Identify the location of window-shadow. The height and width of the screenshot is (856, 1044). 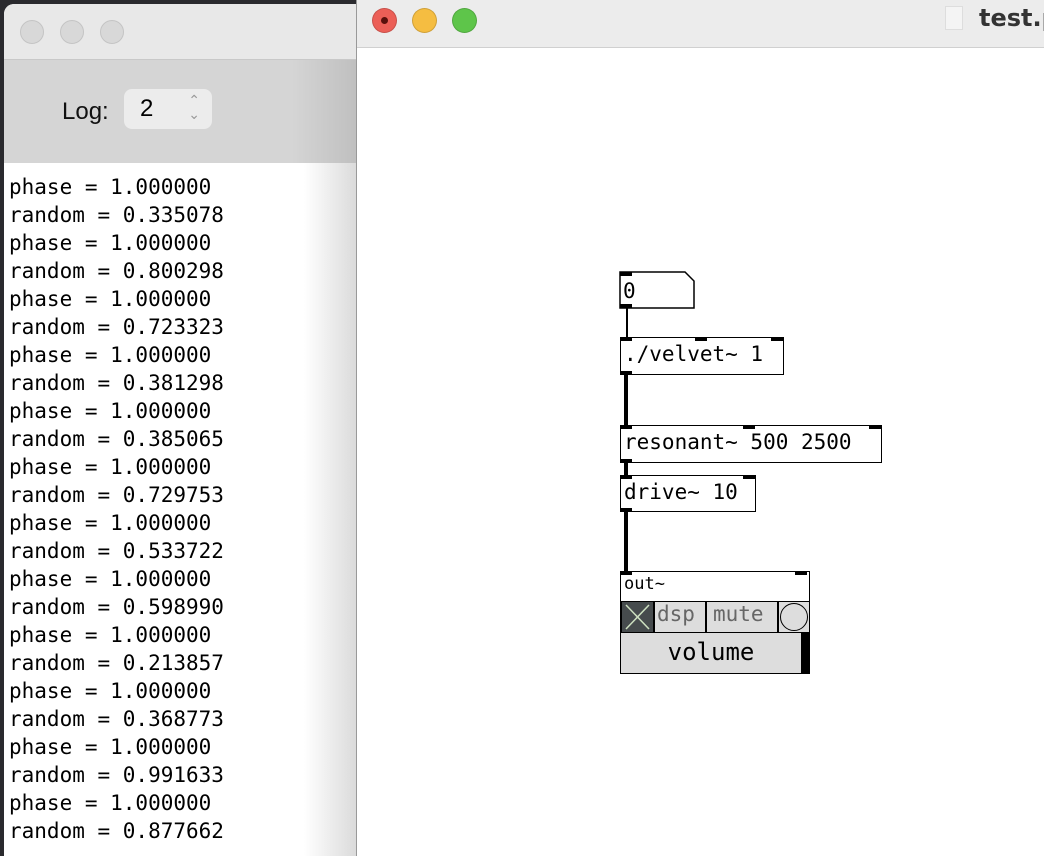
(332, 509).